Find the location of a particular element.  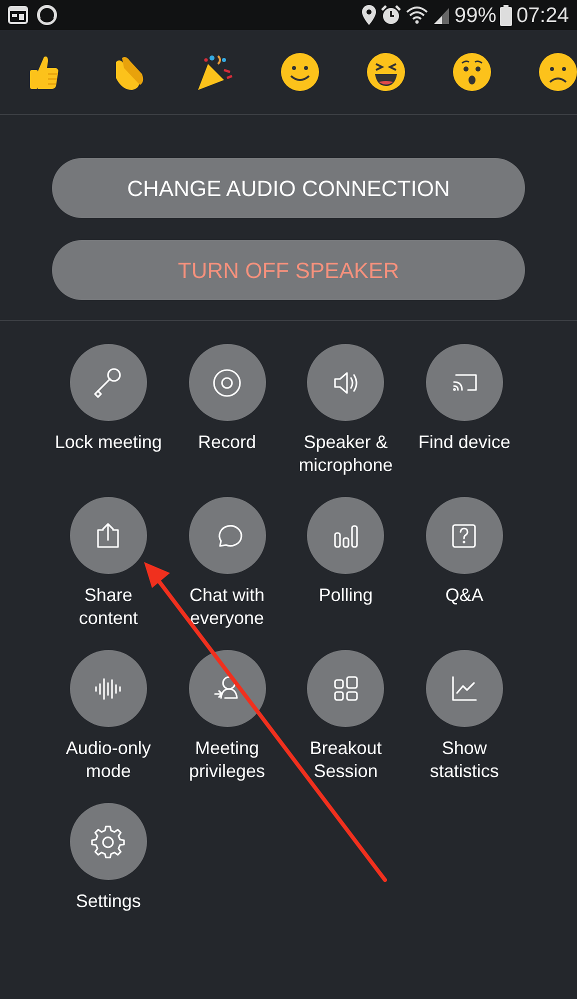

action-label: Audio-only mode is located at coordinates (108, 759).